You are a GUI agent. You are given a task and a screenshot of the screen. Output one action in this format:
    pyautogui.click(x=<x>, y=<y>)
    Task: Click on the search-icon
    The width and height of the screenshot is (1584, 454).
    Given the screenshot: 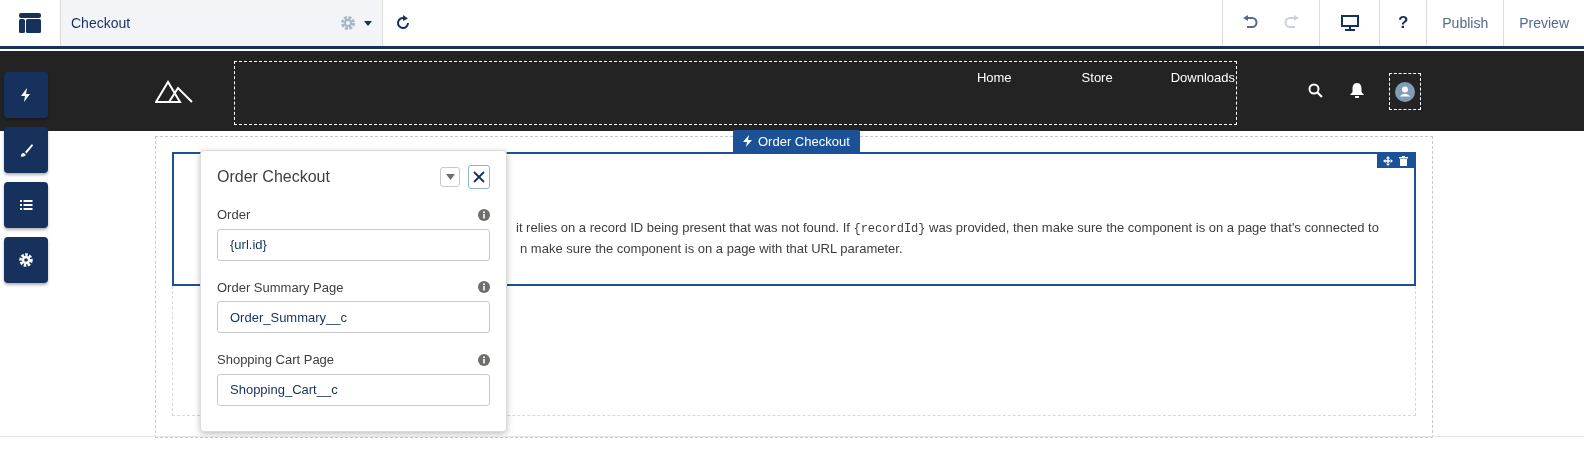 What is the action you would take?
    pyautogui.click(x=1315, y=90)
    